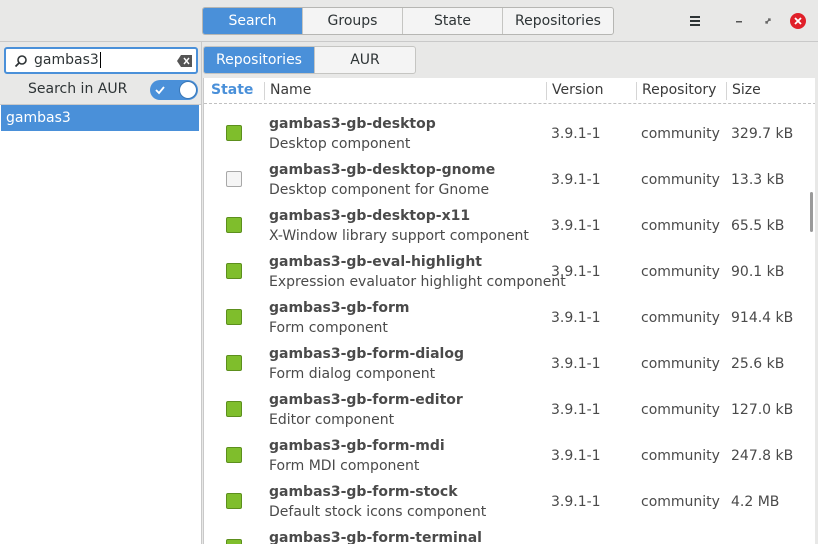 The width and height of the screenshot is (818, 544). Describe the element at coordinates (399, 236) in the screenshot. I see `package-description: X-Window library support component` at that location.